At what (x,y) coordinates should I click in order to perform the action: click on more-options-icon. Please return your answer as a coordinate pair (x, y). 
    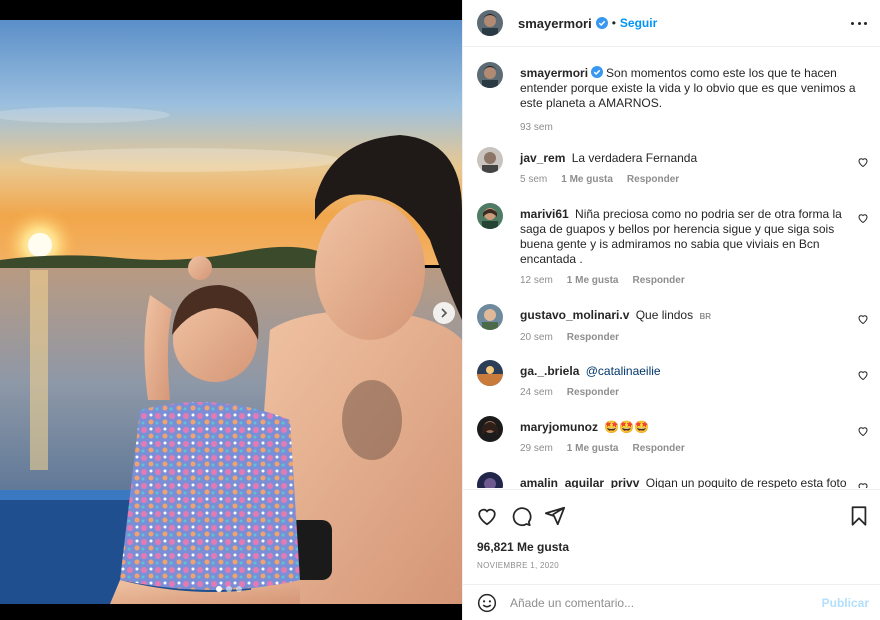
    Looking at the image, I should click on (859, 23).